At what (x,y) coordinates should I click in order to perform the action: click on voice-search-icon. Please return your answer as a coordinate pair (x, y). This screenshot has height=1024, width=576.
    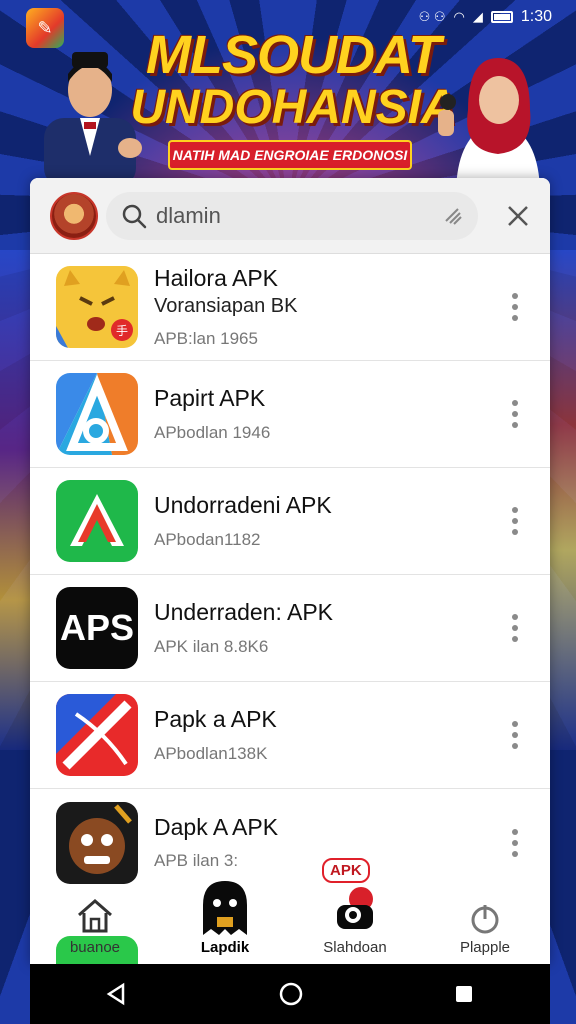
    Looking at the image, I should click on (453, 216).